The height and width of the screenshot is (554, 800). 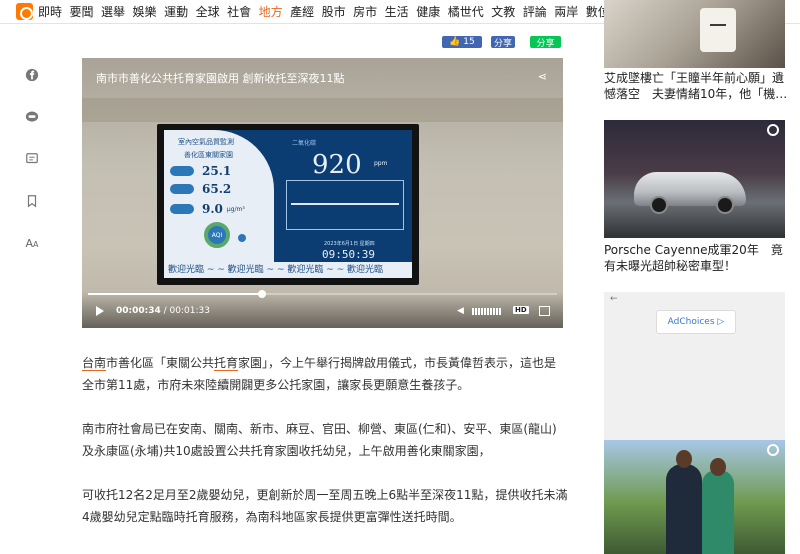 What do you see at coordinates (182, 171) in the screenshot?
I see `temperature-pill` at bounding box center [182, 171].